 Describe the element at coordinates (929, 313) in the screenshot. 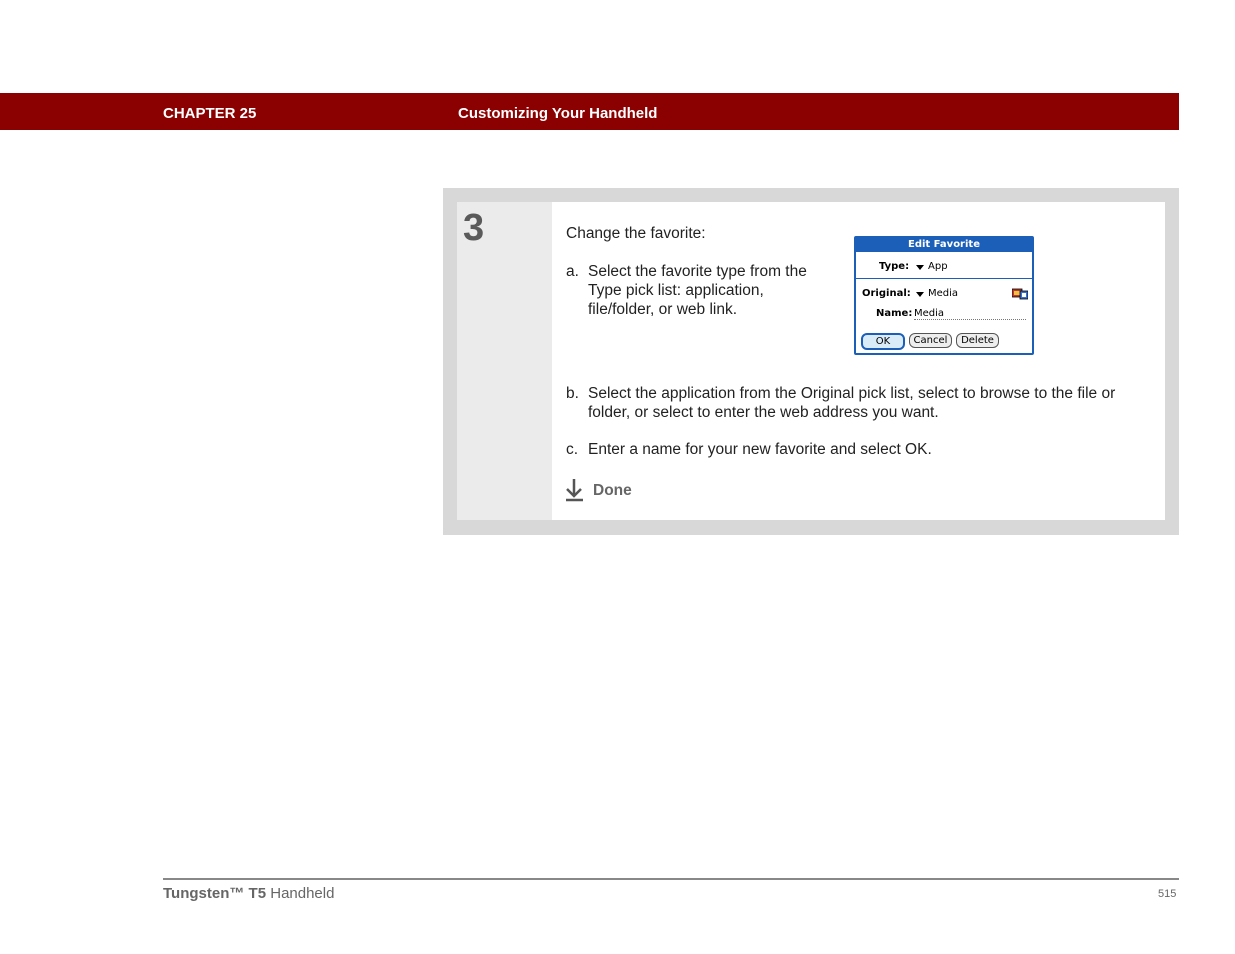

I see `name-field: Media` at that location.